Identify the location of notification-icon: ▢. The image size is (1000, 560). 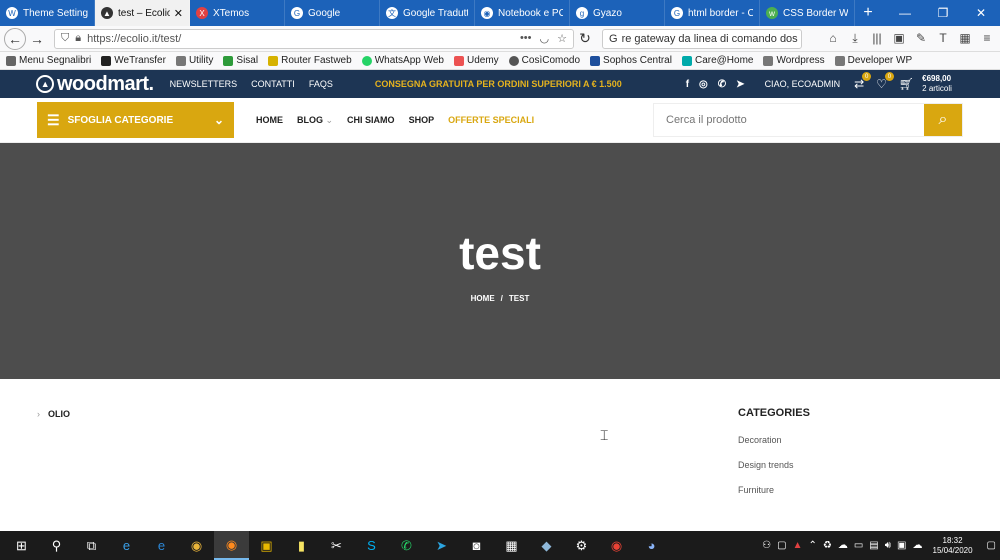
(991, 545).